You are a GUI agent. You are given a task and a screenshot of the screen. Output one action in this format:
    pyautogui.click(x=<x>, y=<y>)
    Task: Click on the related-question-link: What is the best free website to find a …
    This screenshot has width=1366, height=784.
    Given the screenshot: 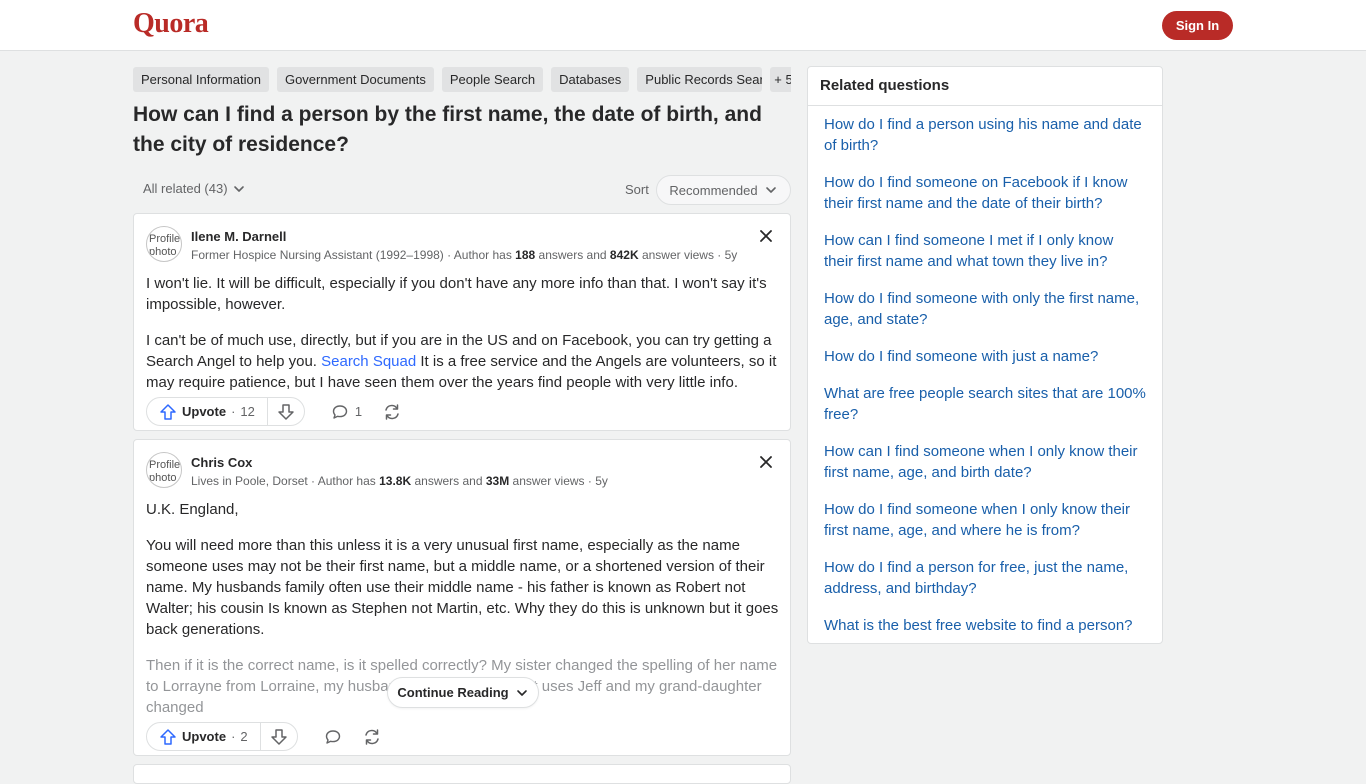 What is the action you would take?
    pyautogui.click(x=985, y=625)
    